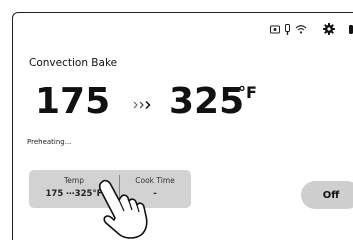 Image resolution: width=353 pixels, height=240 pixels. What do you see at coordinates (73, 63) in the screenshot?
I see `cooking-mode-title: Convection Bake` at bounding box center [73, 63].